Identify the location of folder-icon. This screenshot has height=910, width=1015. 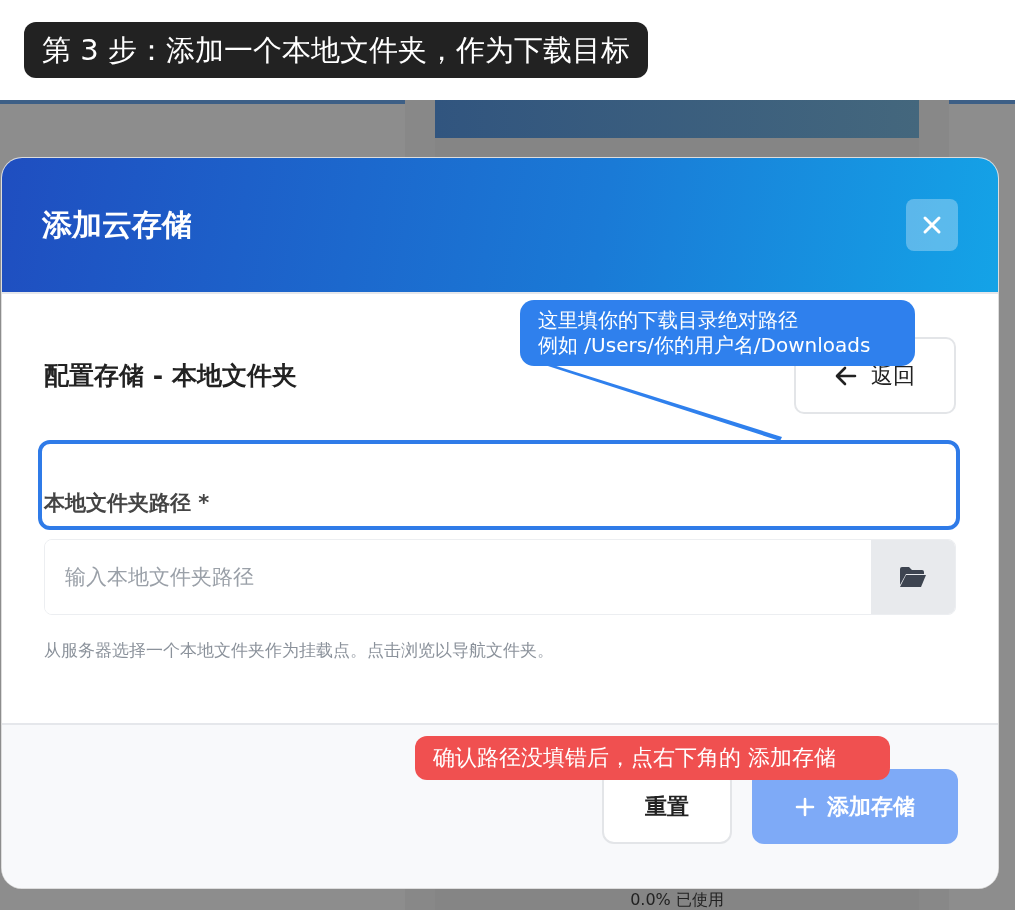
(913, 577).